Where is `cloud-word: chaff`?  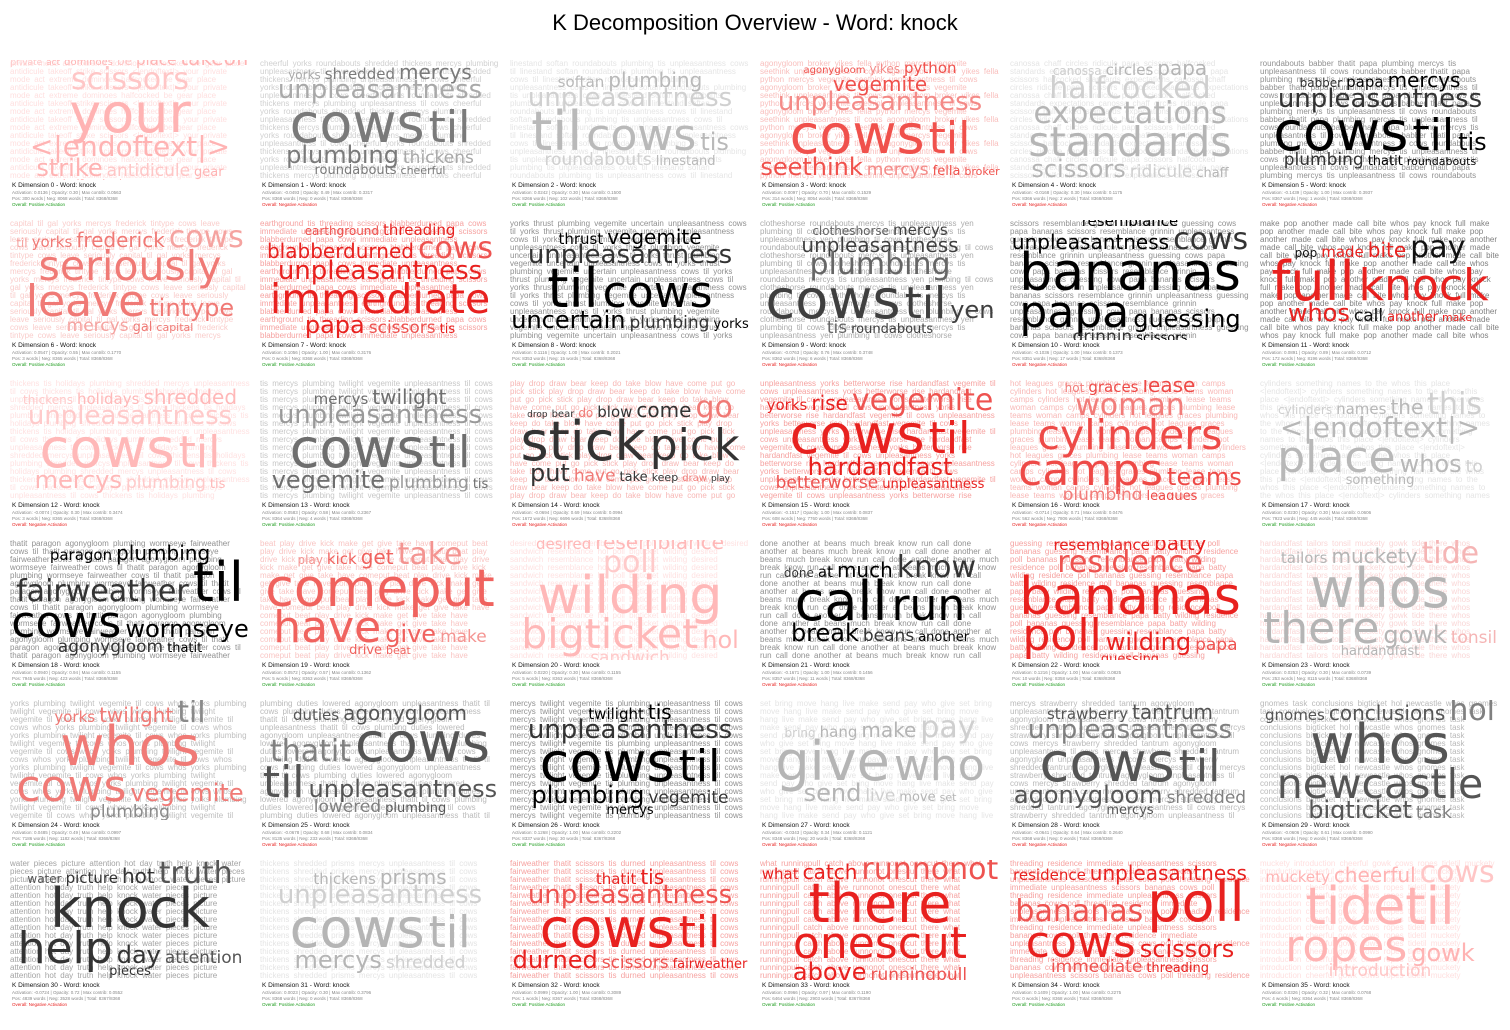 cloud-word: chaff is located at coordinates (1212, 172).